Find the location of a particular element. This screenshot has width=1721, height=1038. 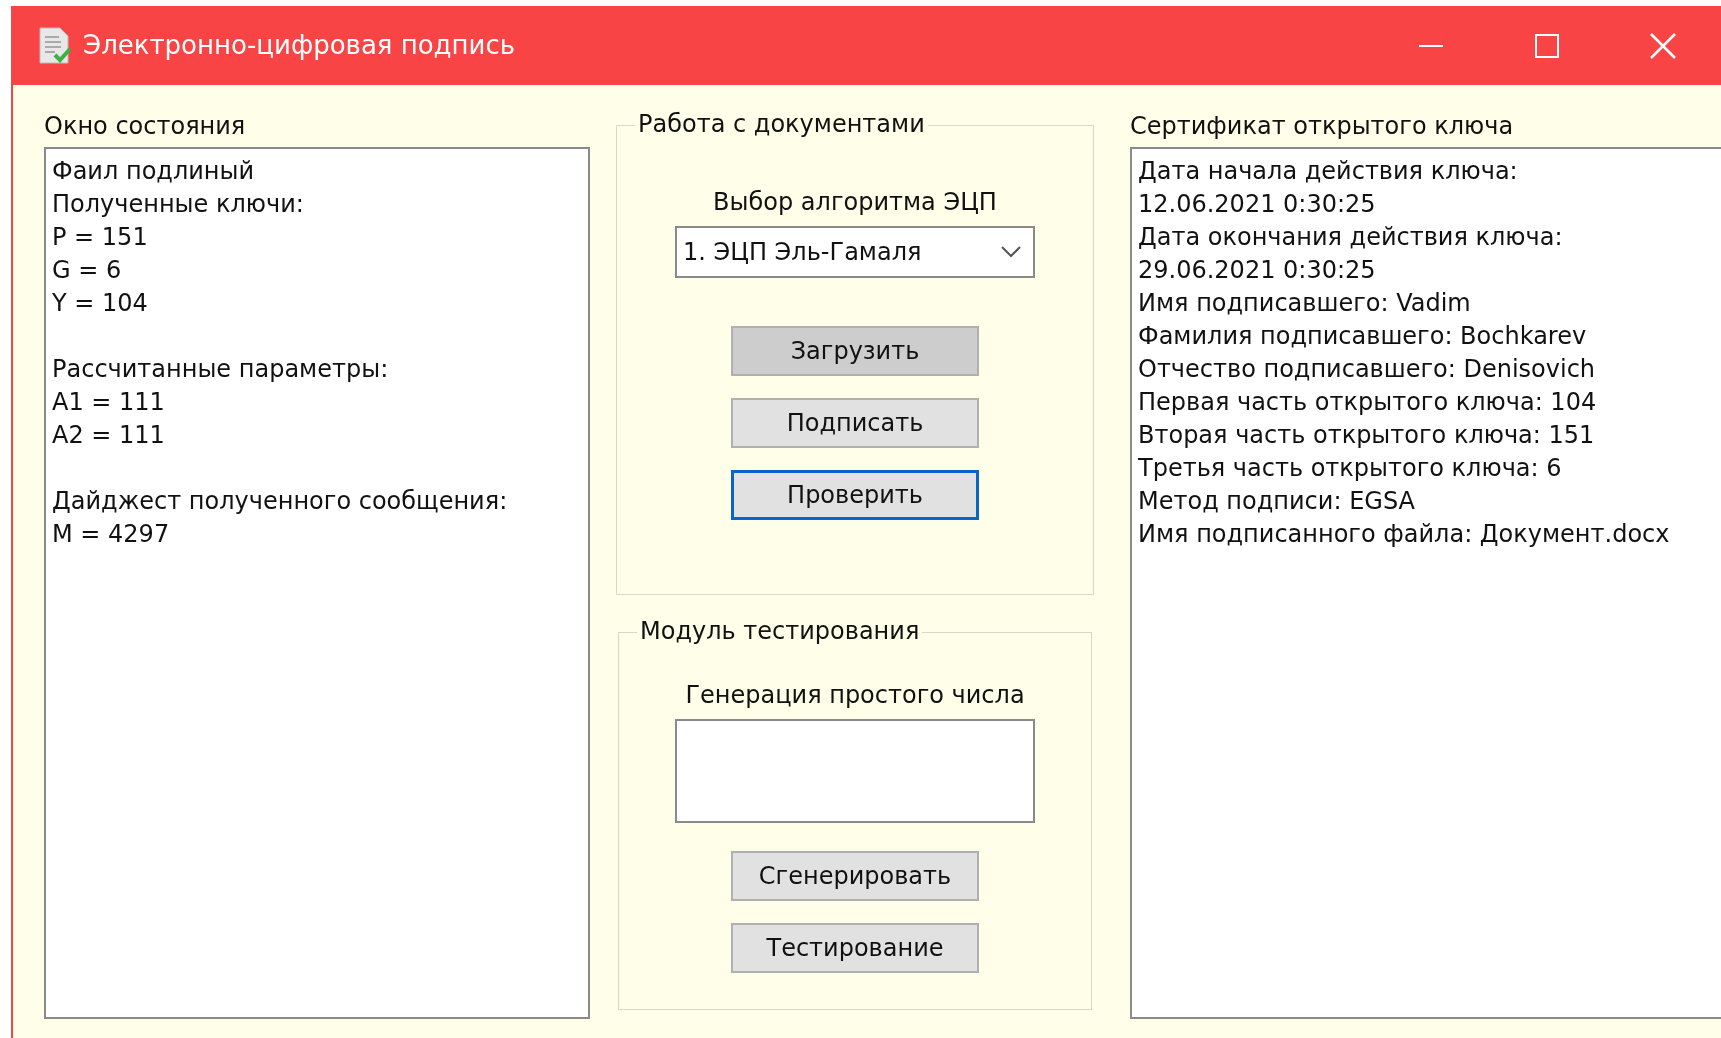

text-line: Фаил подлиный is located at coordinates (153, 171).